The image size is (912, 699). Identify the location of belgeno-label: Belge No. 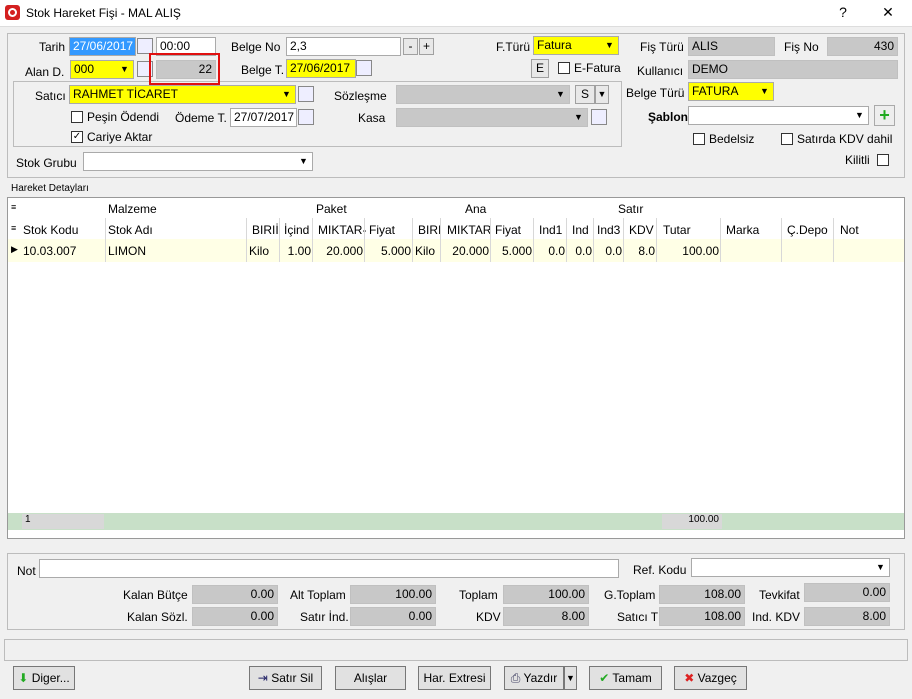
(256, 47).